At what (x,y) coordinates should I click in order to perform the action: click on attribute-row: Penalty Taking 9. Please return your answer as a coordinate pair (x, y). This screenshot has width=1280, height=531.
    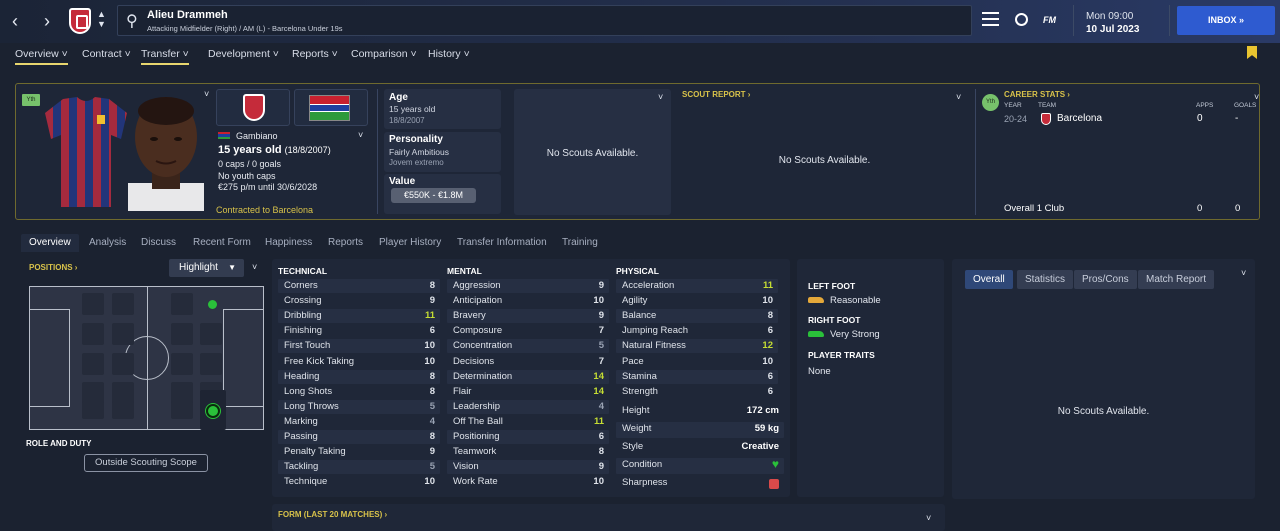
    Looking at the image, I should click on (359, 452).